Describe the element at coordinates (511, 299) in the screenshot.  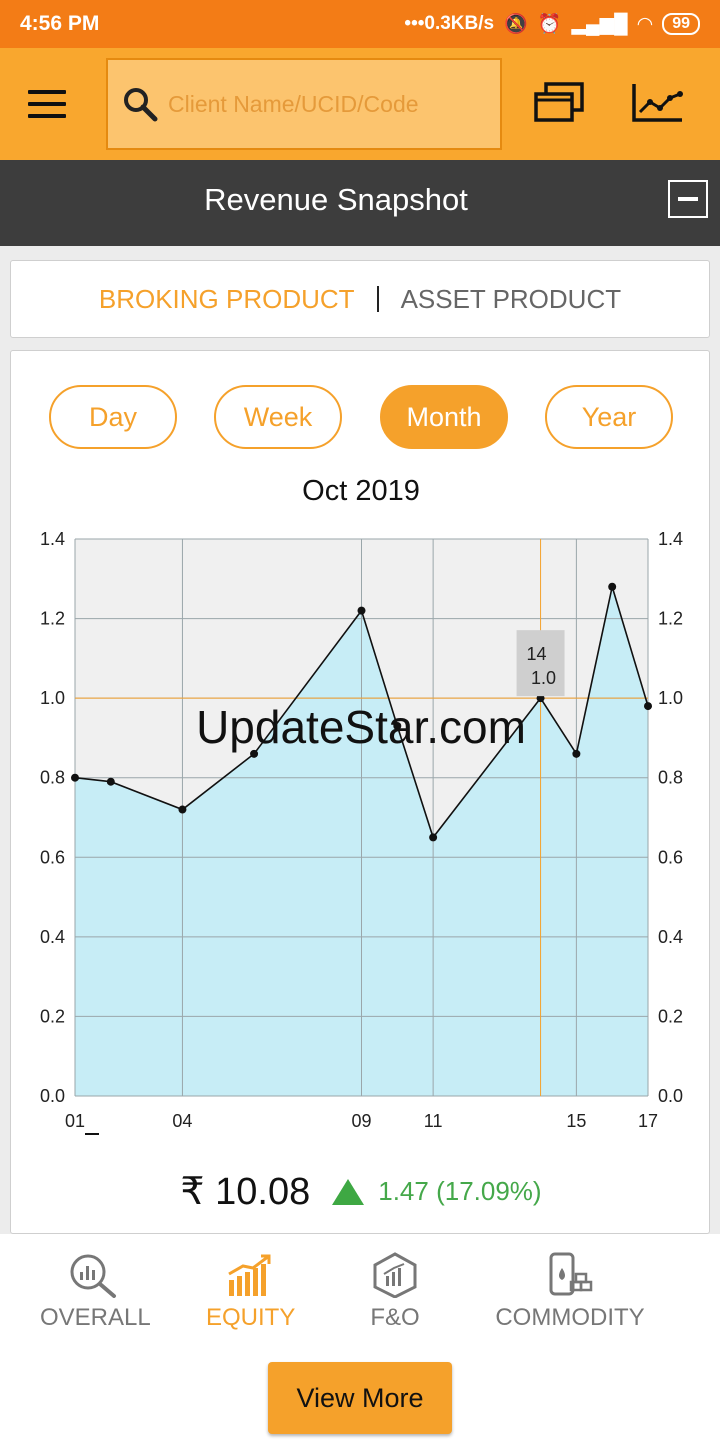
I see `tab-asset-product: ASSET PRODUCT` at that location.